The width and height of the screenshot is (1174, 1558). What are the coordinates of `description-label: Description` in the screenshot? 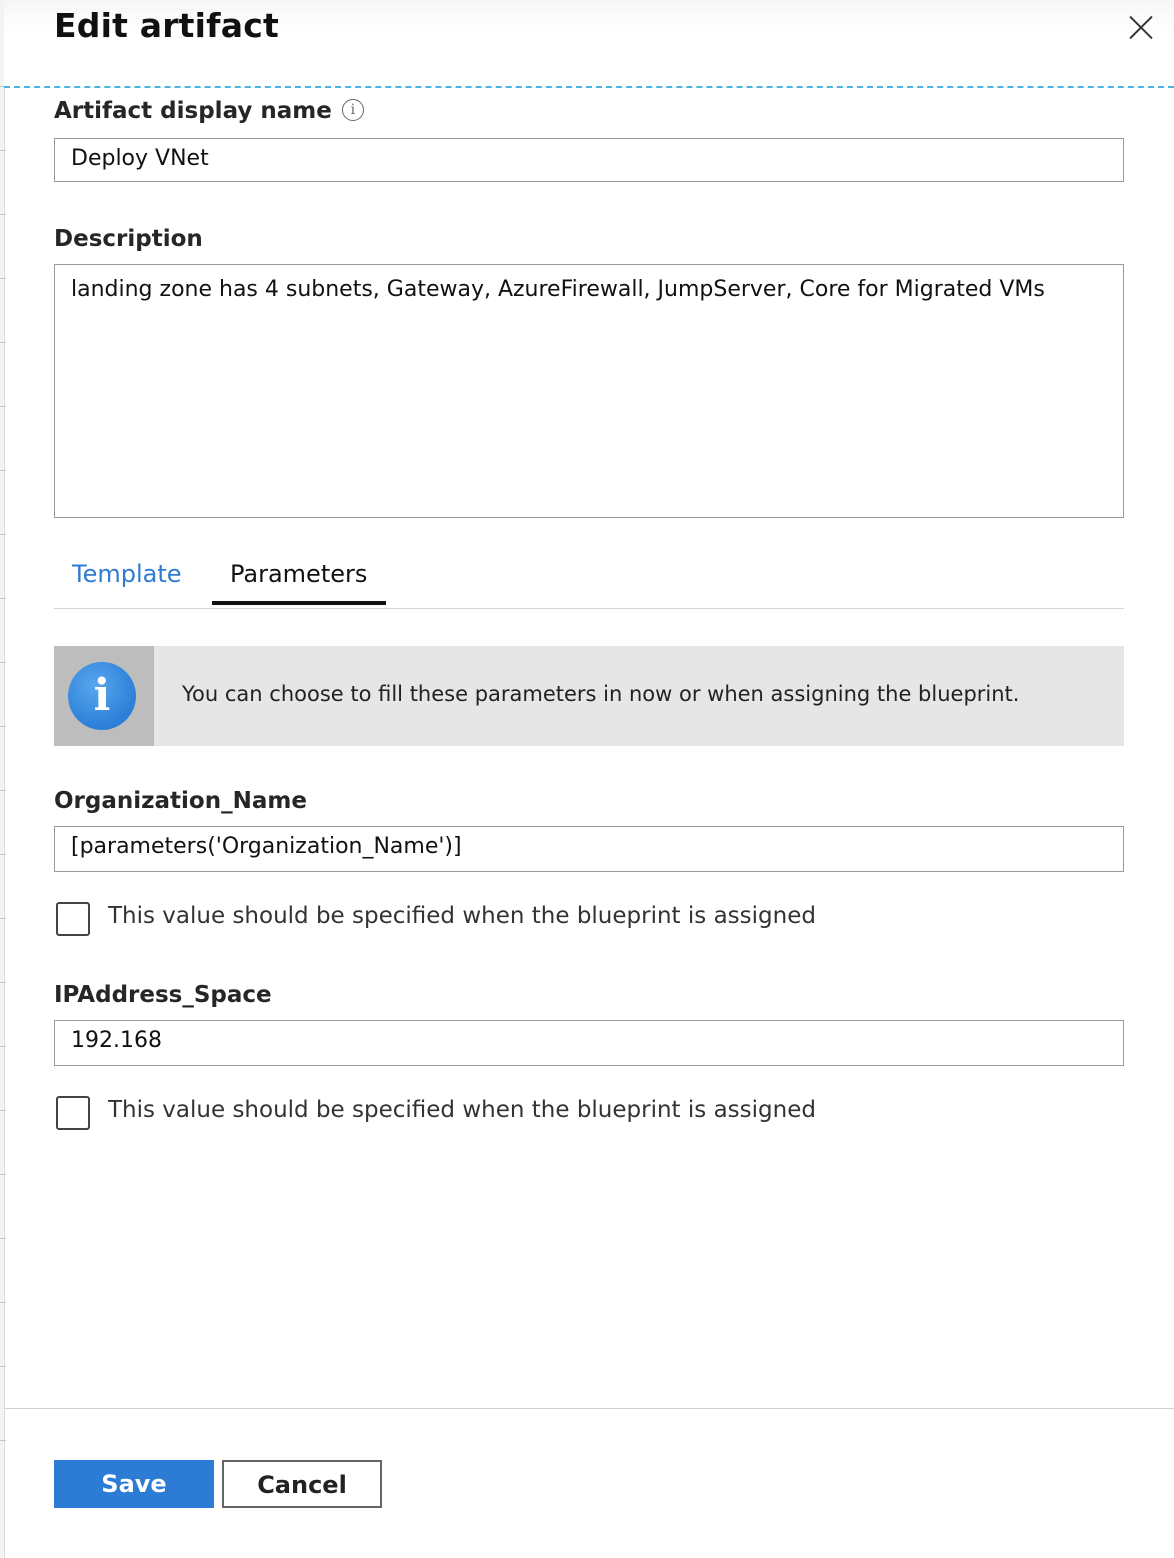 It's located at (128, 239).